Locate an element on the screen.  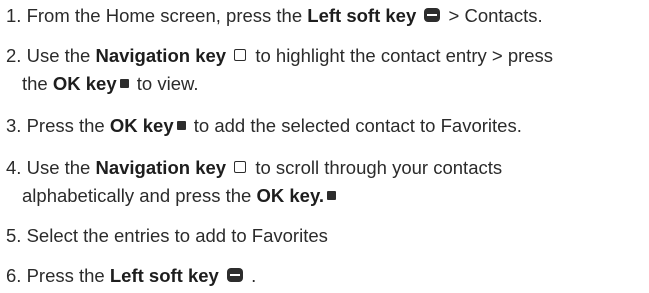
step-text: to view. is located at coordinates (165, 83).